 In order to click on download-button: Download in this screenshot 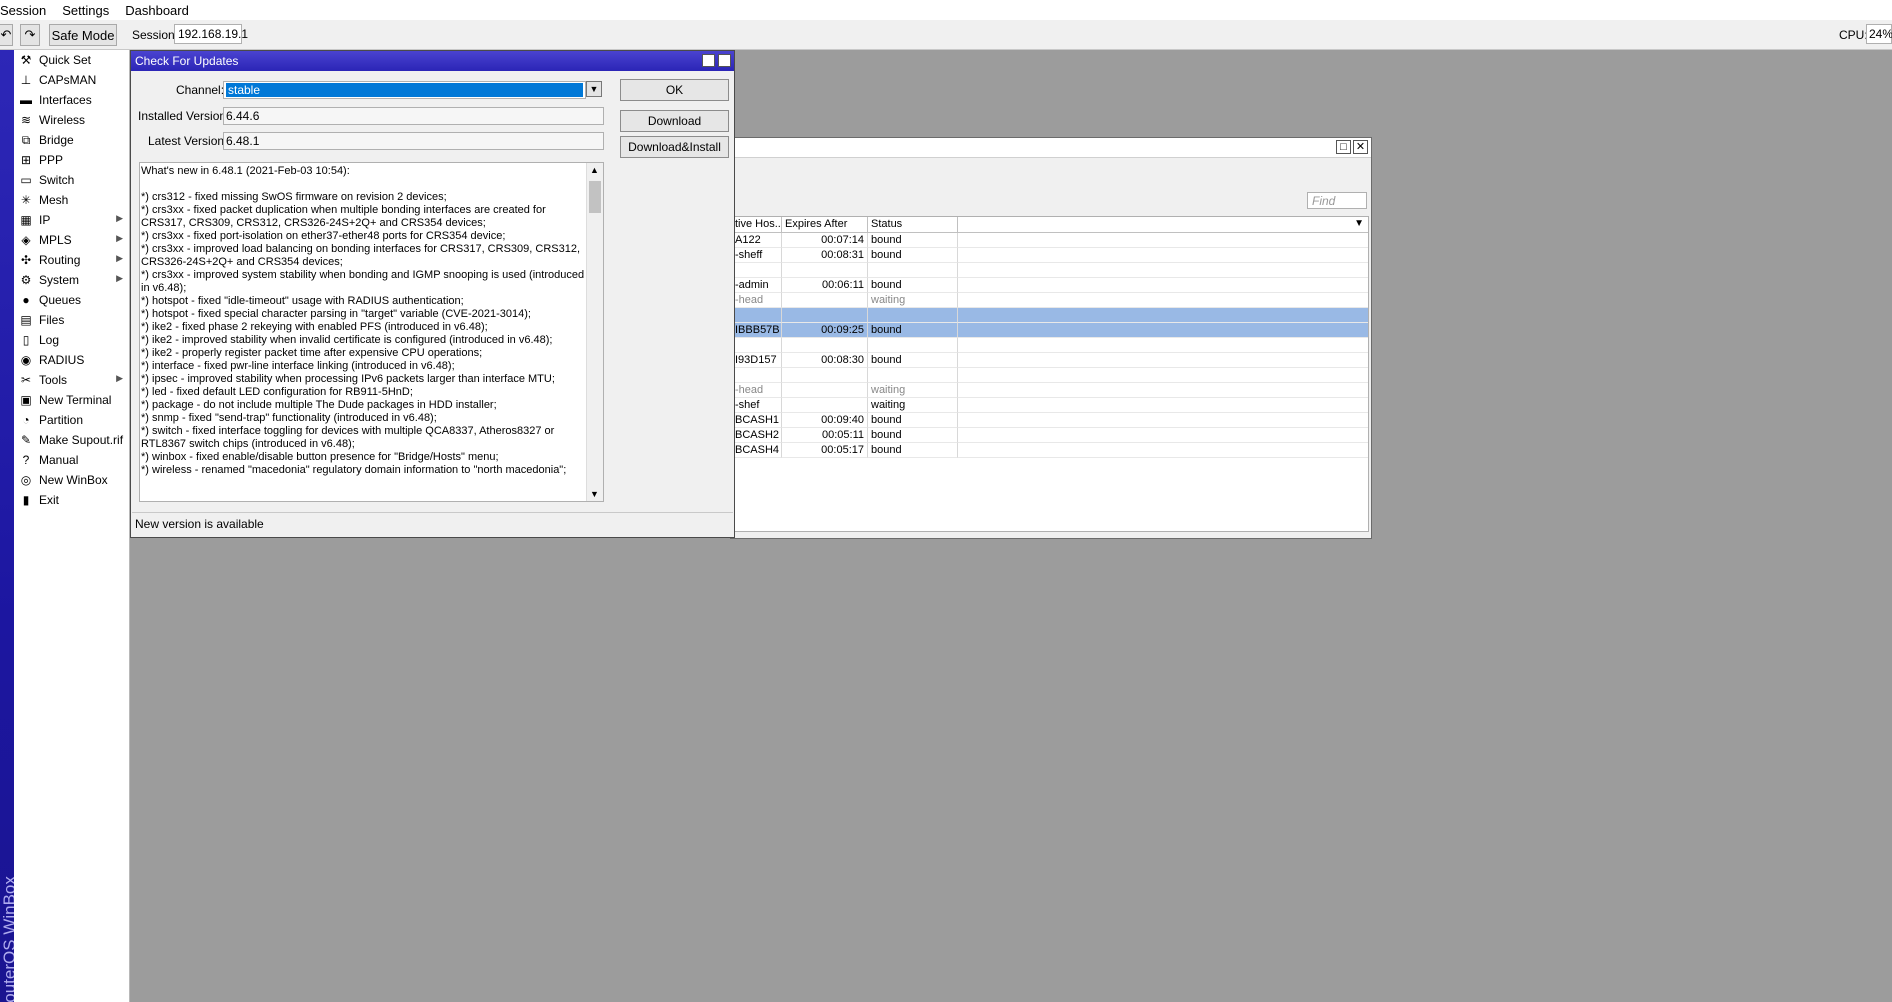, I will do `click(674, 121)`.